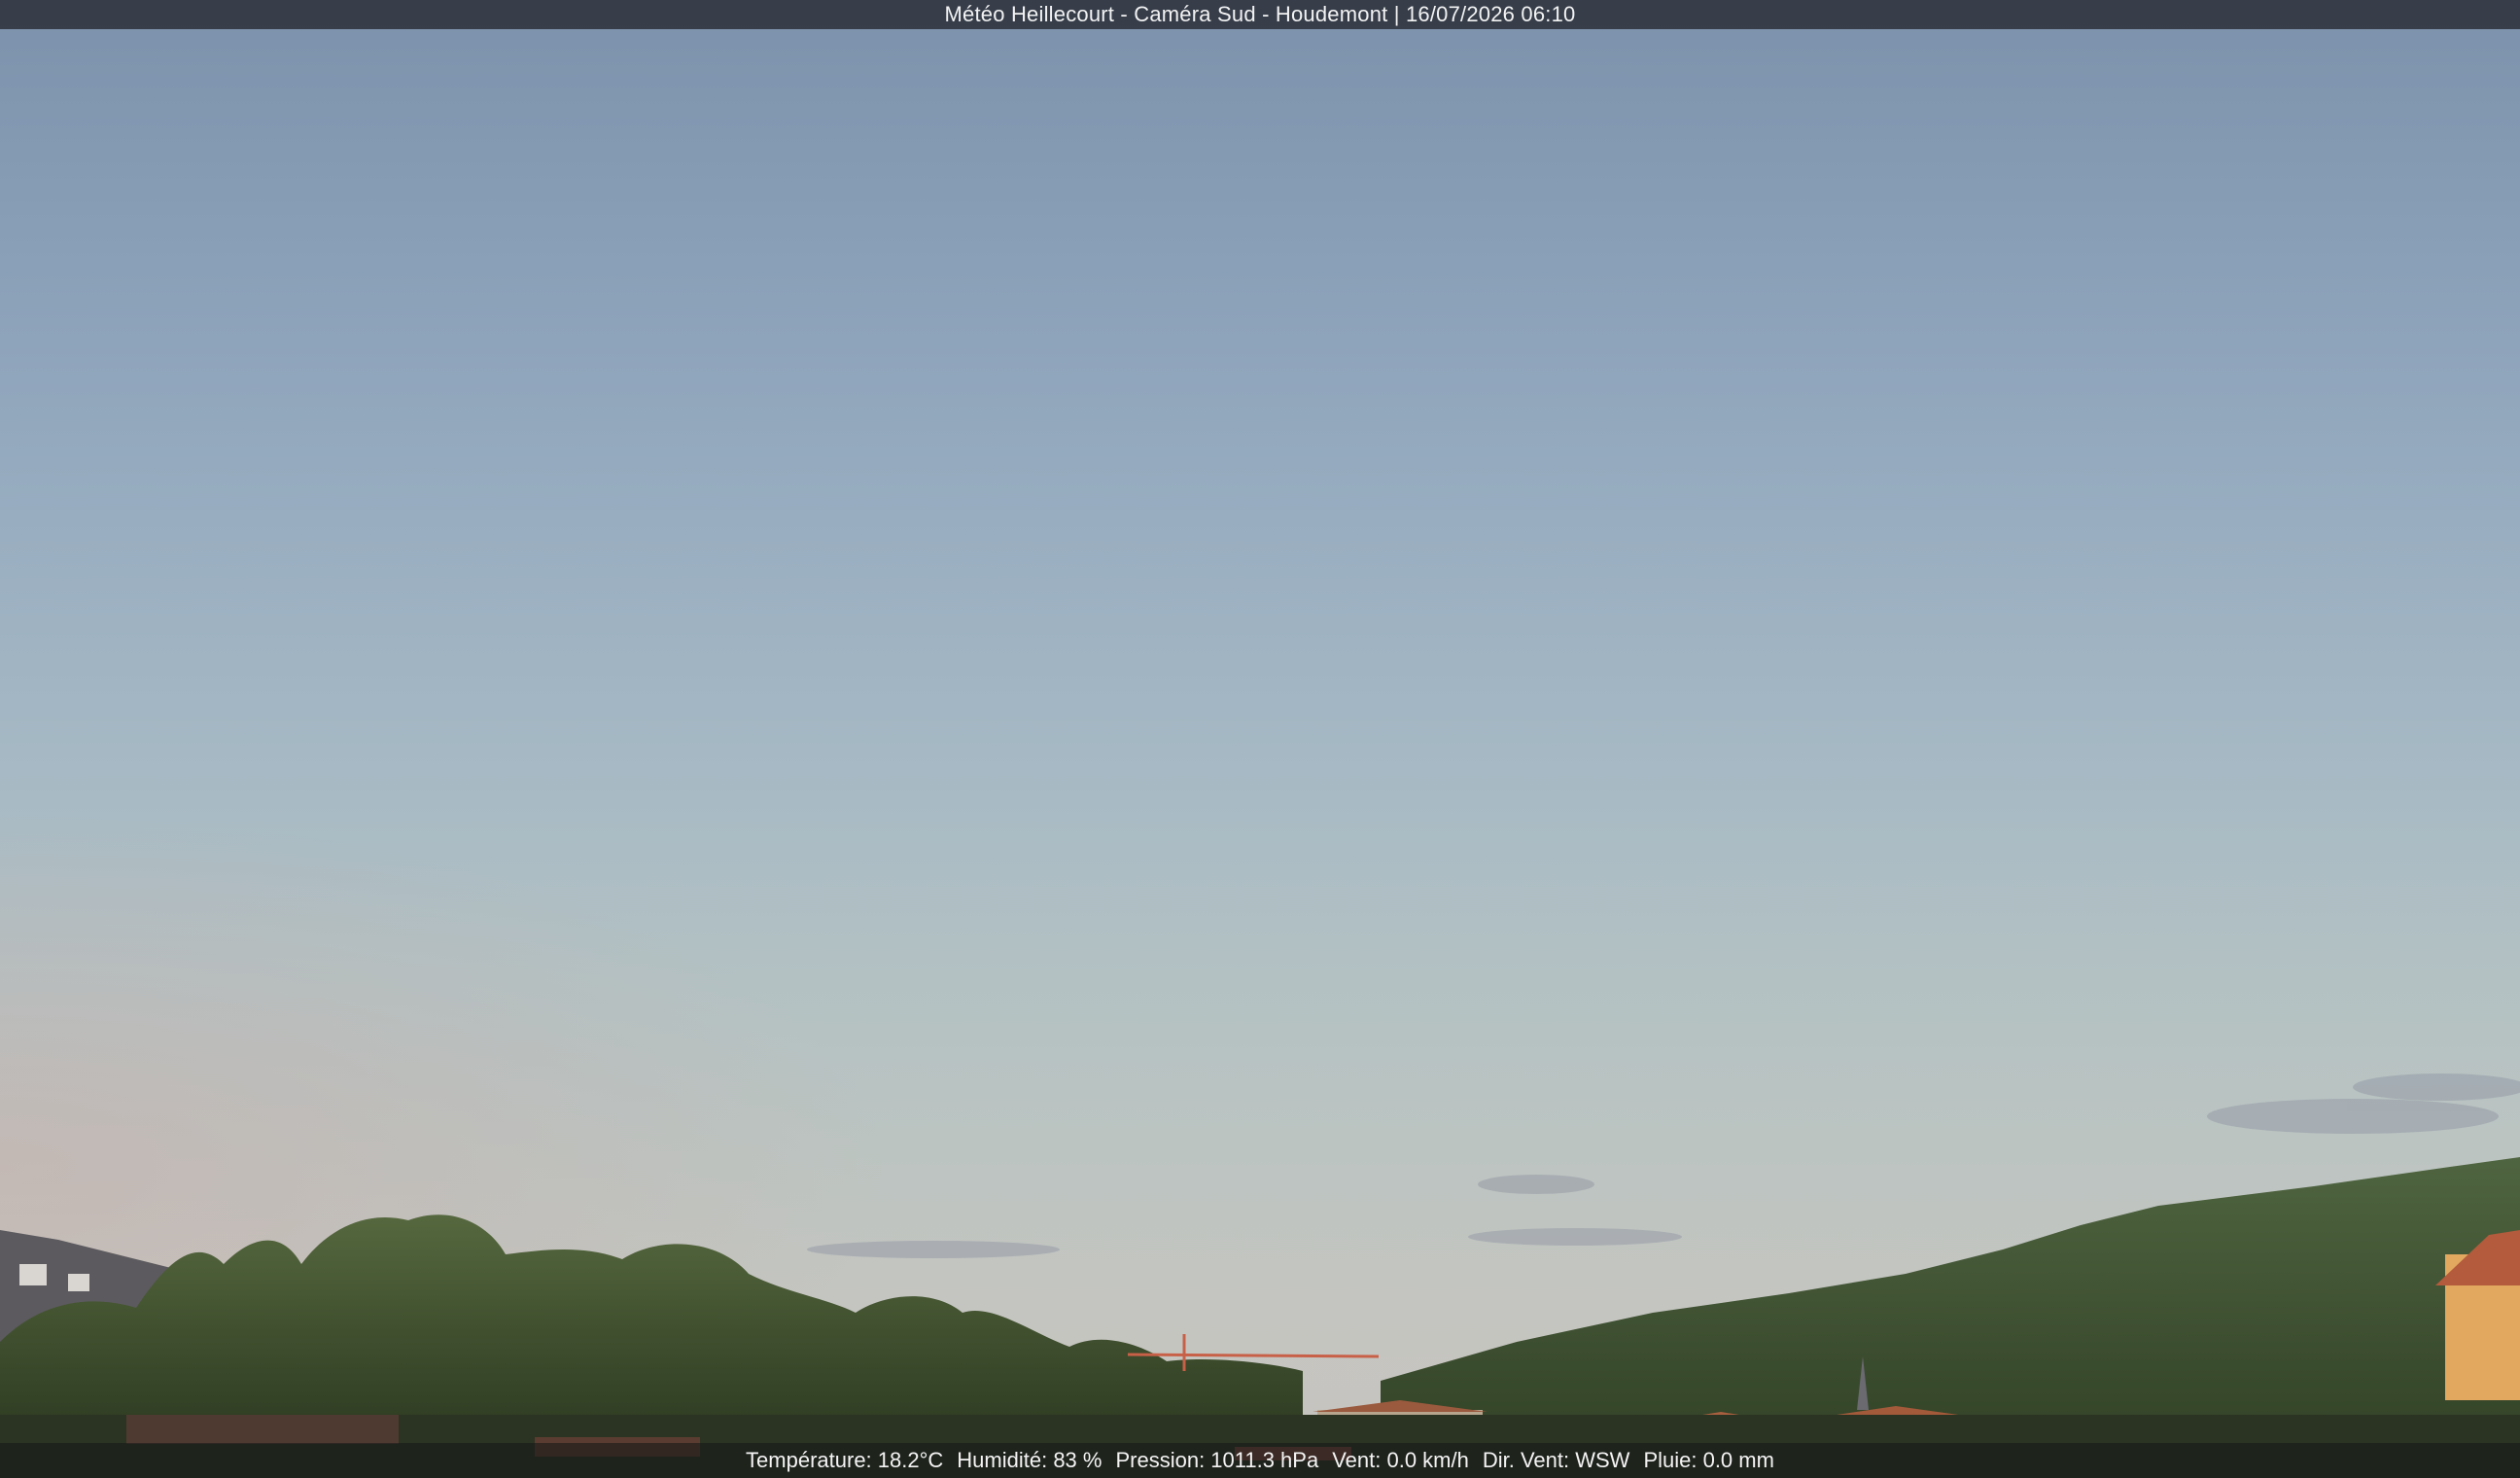  What do you see at coordinates (1029, 1460) in the screenshot?
I see `humidity-reading: Humidité: 83 %` at bounding box center [1029, 1460].